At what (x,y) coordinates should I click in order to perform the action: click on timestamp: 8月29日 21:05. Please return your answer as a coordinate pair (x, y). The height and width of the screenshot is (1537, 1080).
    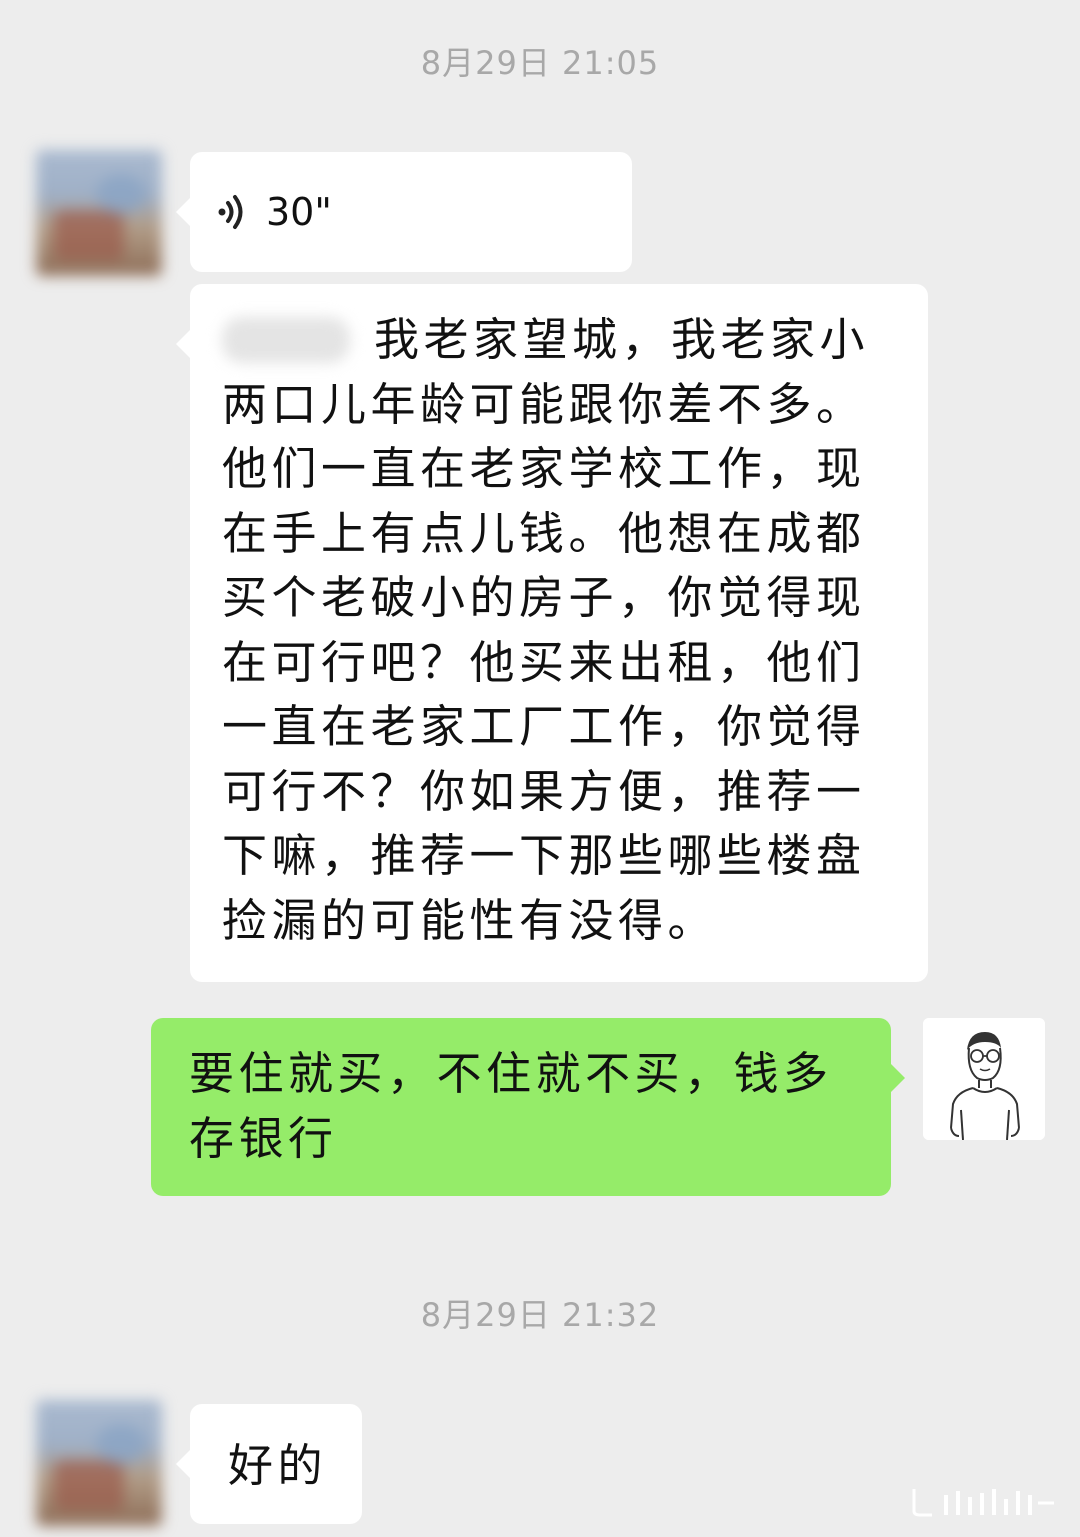
    Looking at the image, I should click on (540, 63).